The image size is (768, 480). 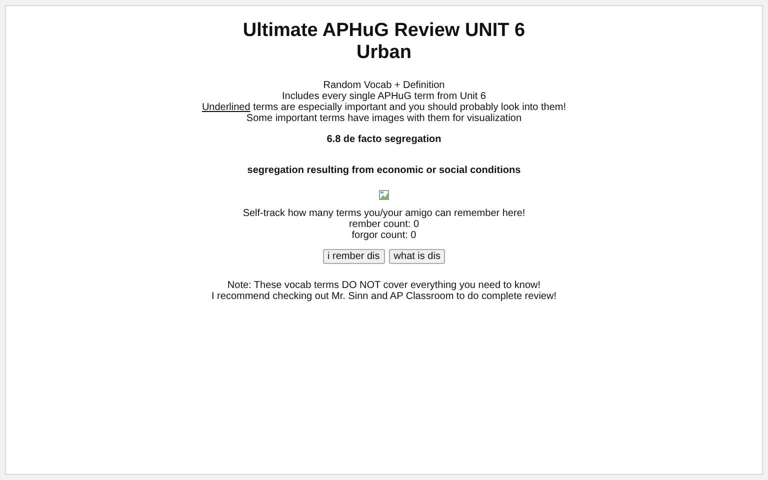 I want to click on tracker-prompt: Self-track how many terms you/your amigo can remember here!, so click(x=384, y=213).